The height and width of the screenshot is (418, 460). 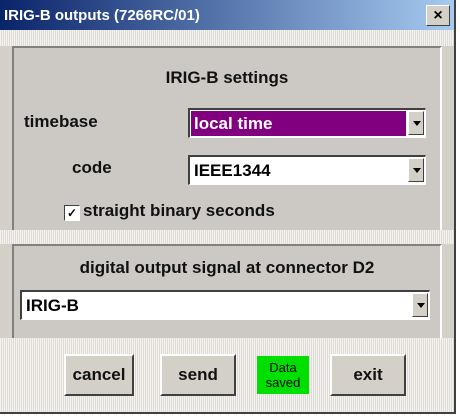 I want to click on settings-heading: IRIG-B settings, so click(x=227, y=77).